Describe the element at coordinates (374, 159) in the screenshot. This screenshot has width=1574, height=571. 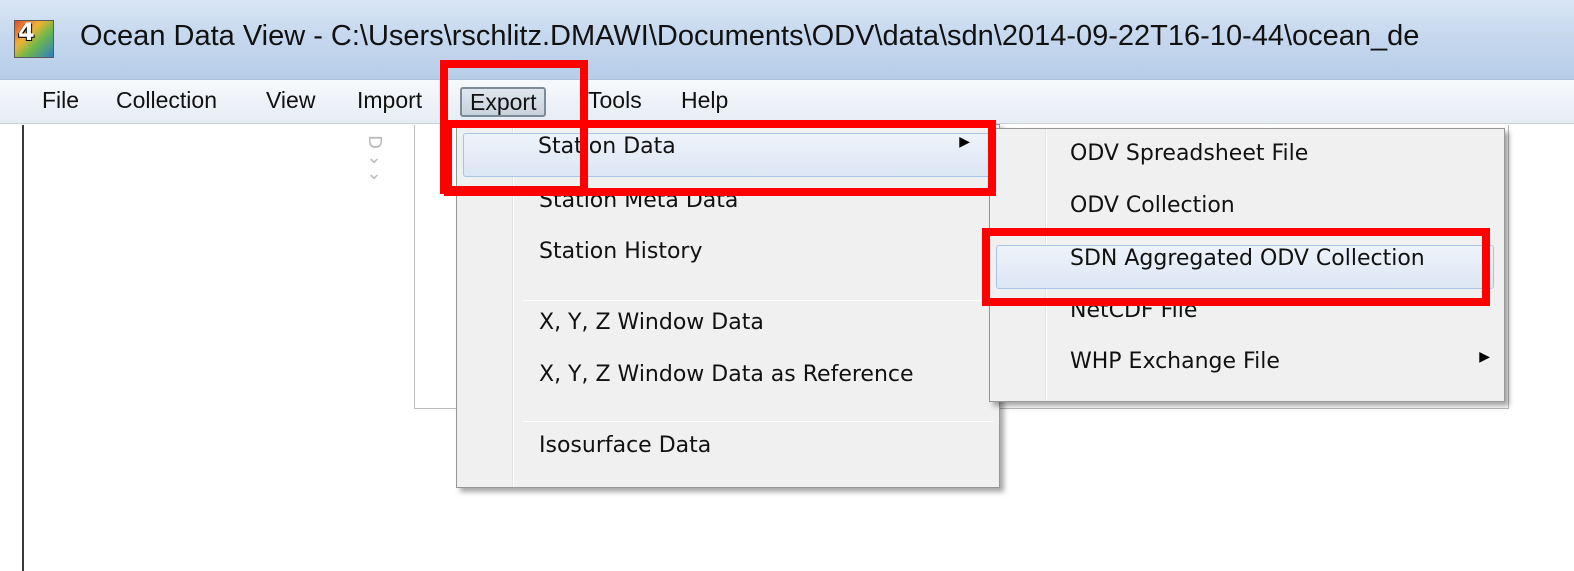
I see `collapsed-panel-arrows: D ⌄ ⌄` at that location.